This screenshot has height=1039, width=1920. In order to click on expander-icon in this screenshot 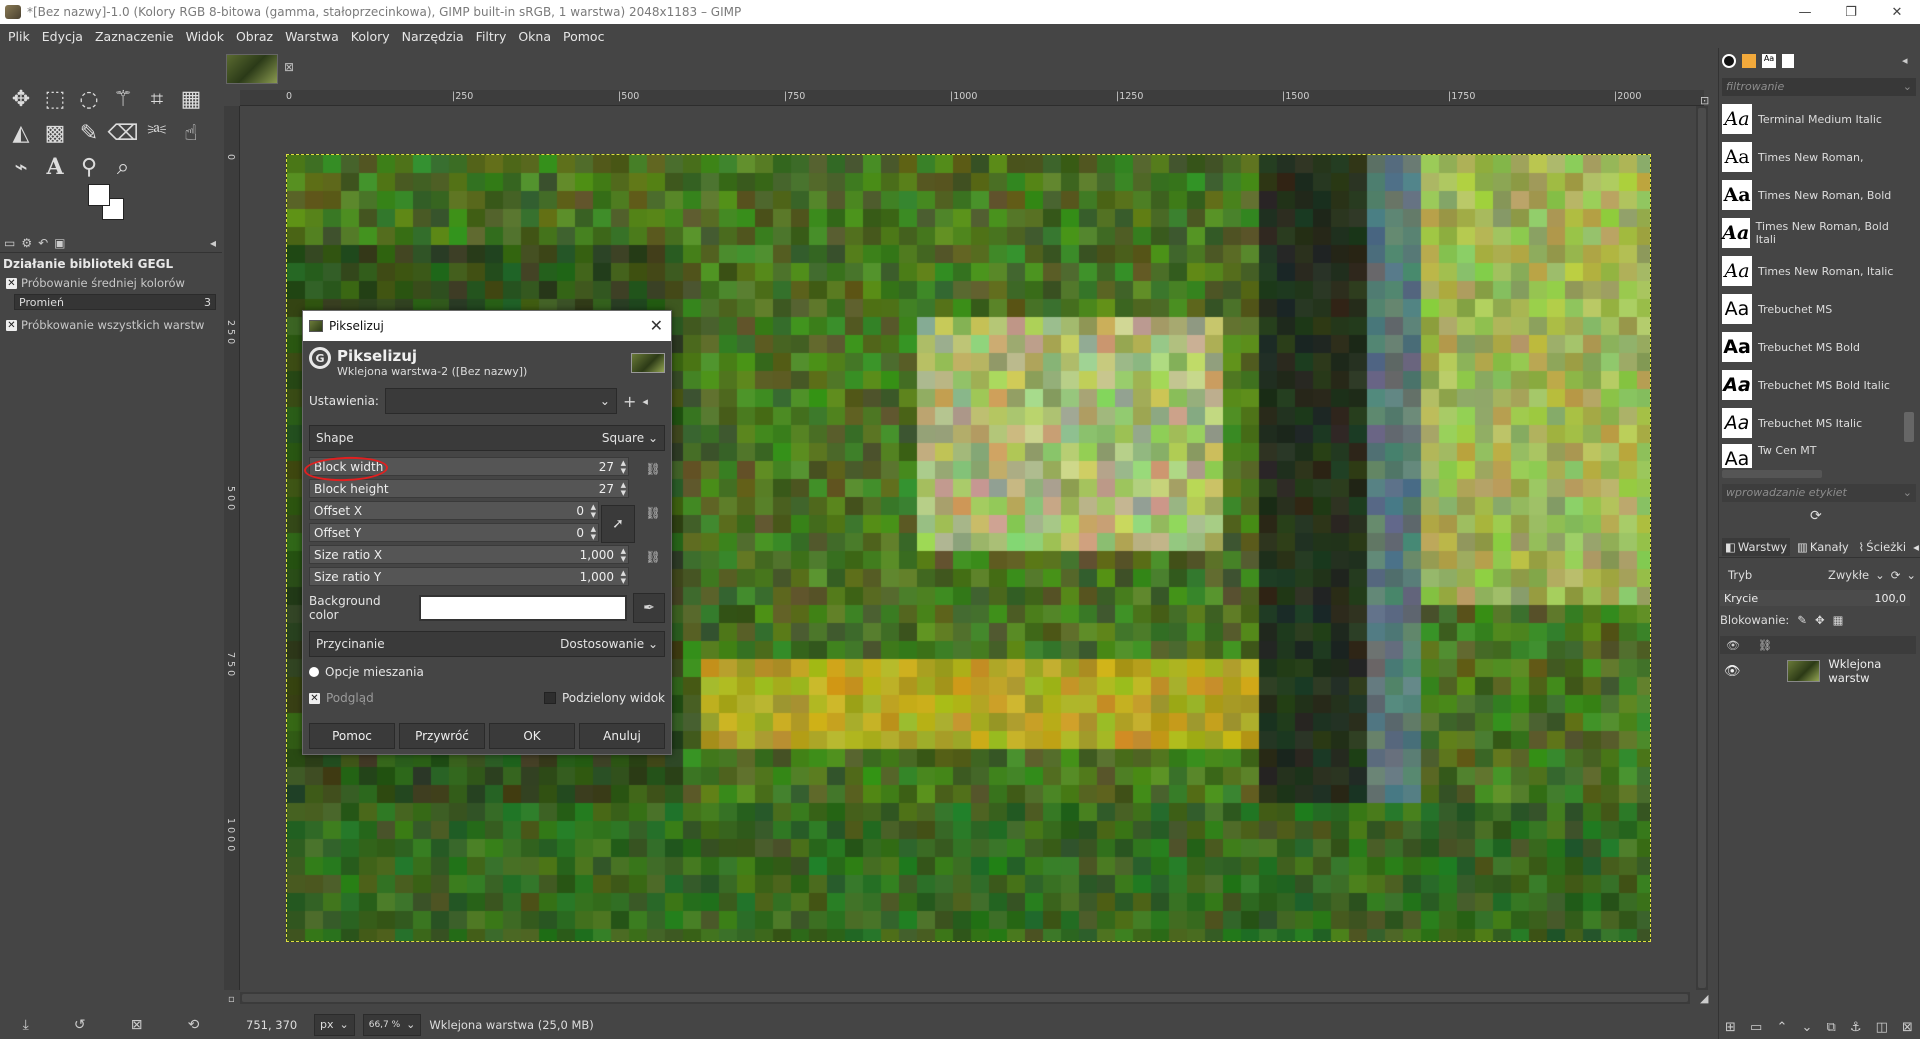, I will do `click(314, 672)`.